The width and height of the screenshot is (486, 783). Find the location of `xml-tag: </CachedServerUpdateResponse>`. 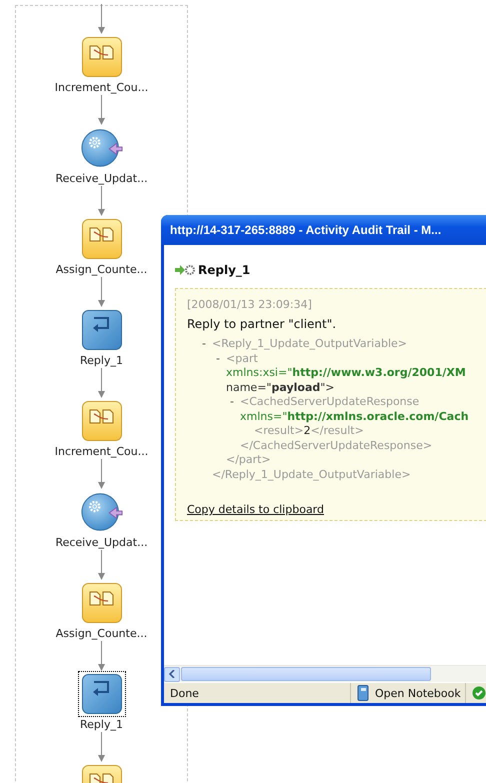

xml-tag: </CachedServerUpdateResponse> is located at coordinates (358, 445).